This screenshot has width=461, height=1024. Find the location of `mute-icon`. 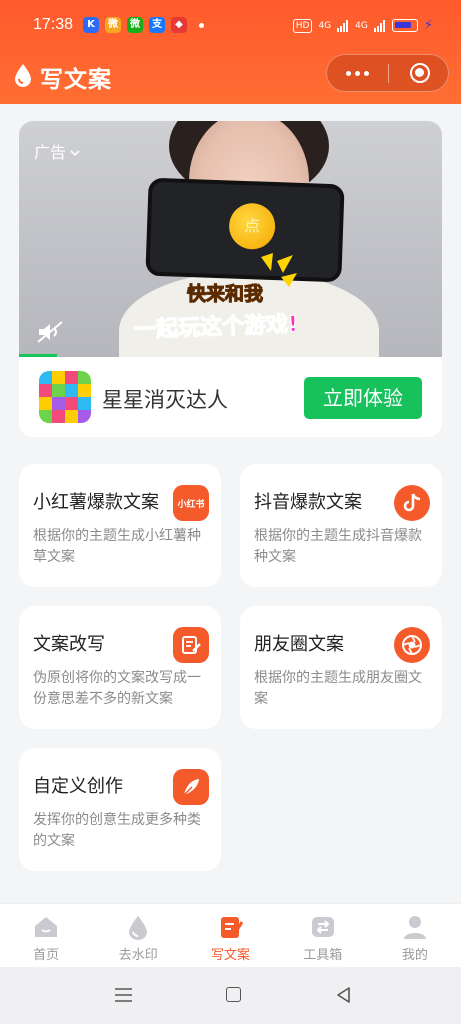

mute-icon is located at coordinates (50, 332).